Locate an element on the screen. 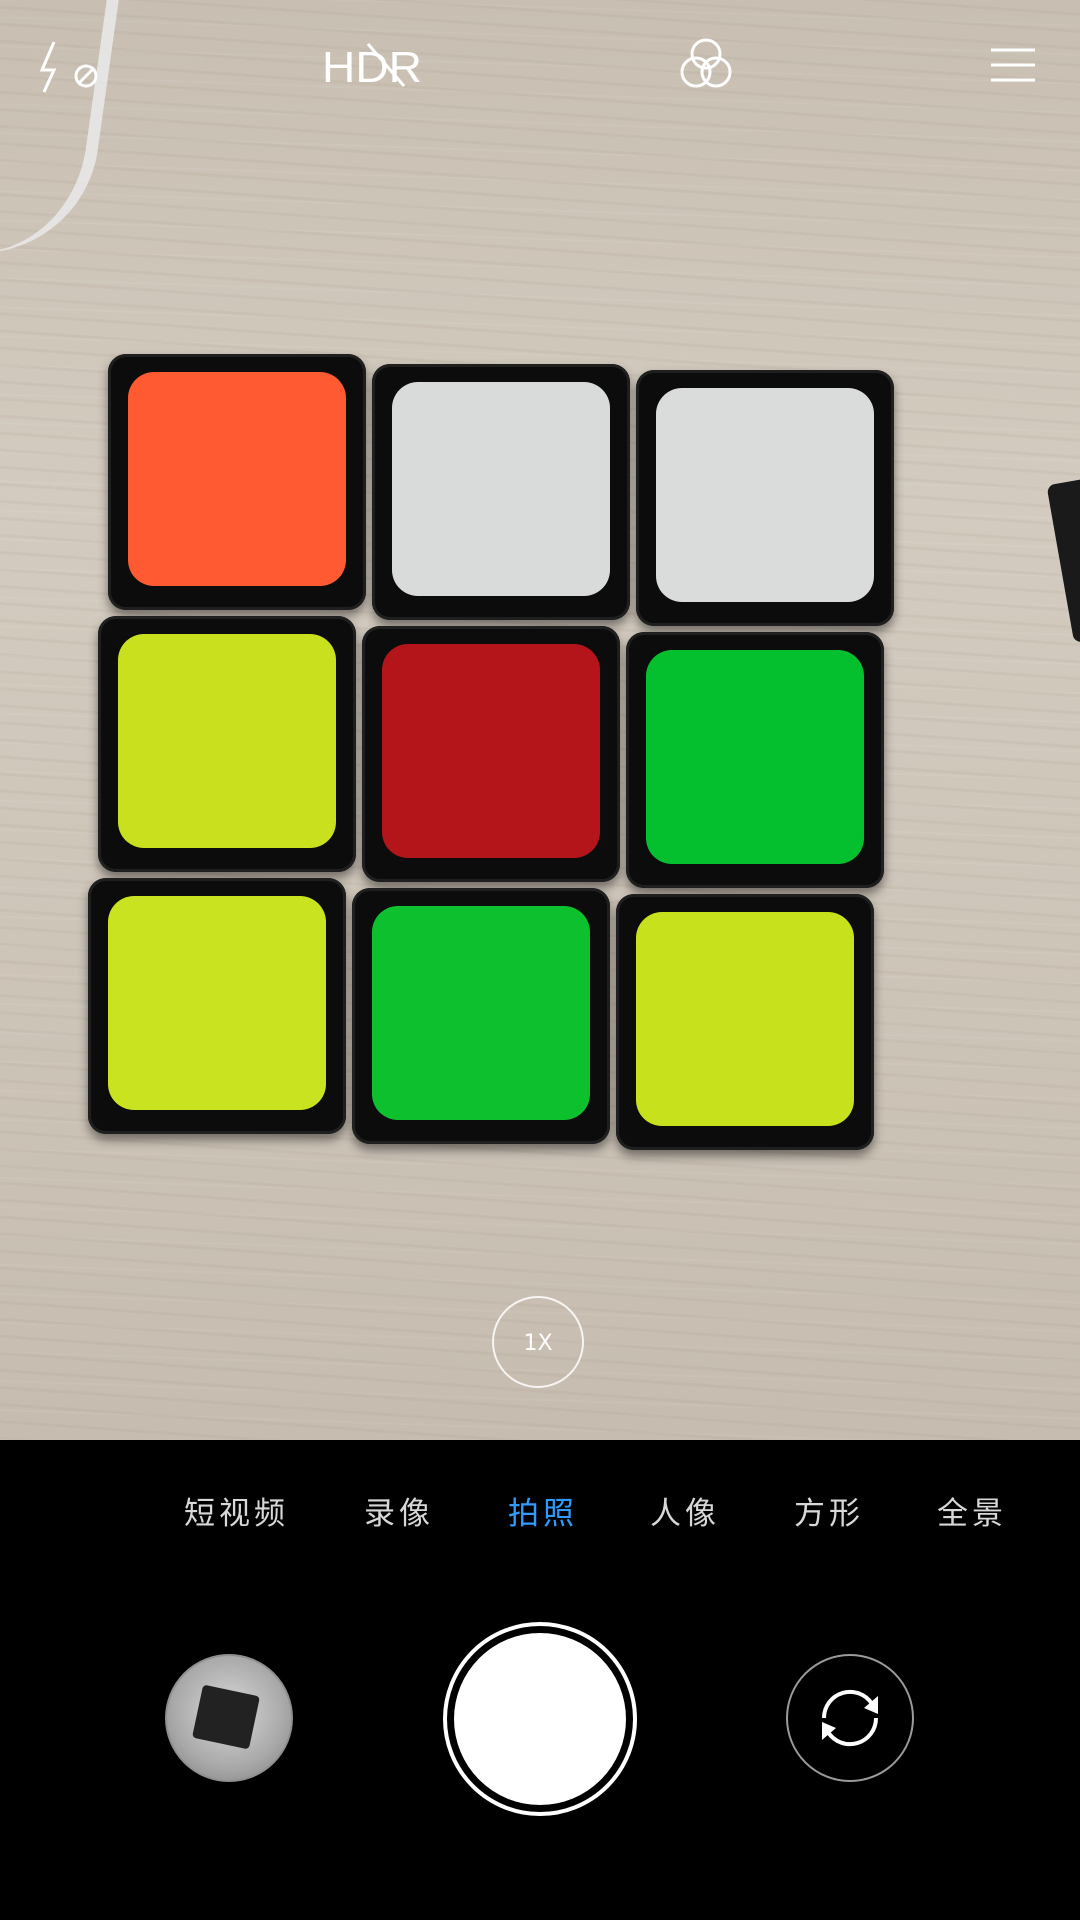 This screenshot has width=1080, height=1920. zoom-button: 1X is located at coordinates (538, 1342).